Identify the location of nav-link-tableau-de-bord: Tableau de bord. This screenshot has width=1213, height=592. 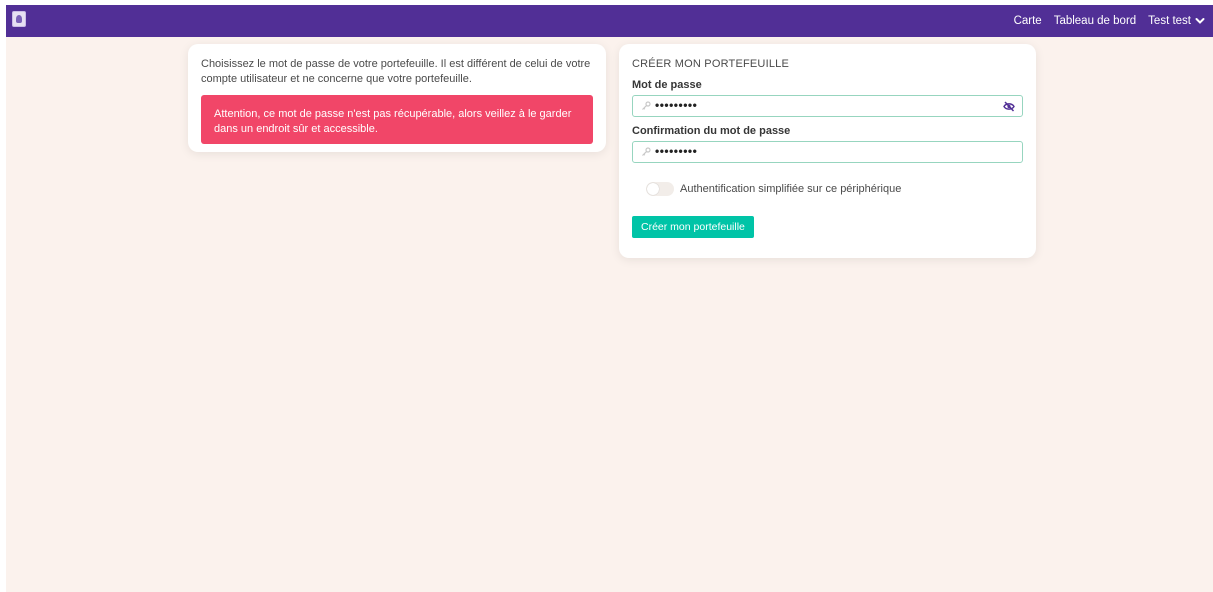
(1095, 21).